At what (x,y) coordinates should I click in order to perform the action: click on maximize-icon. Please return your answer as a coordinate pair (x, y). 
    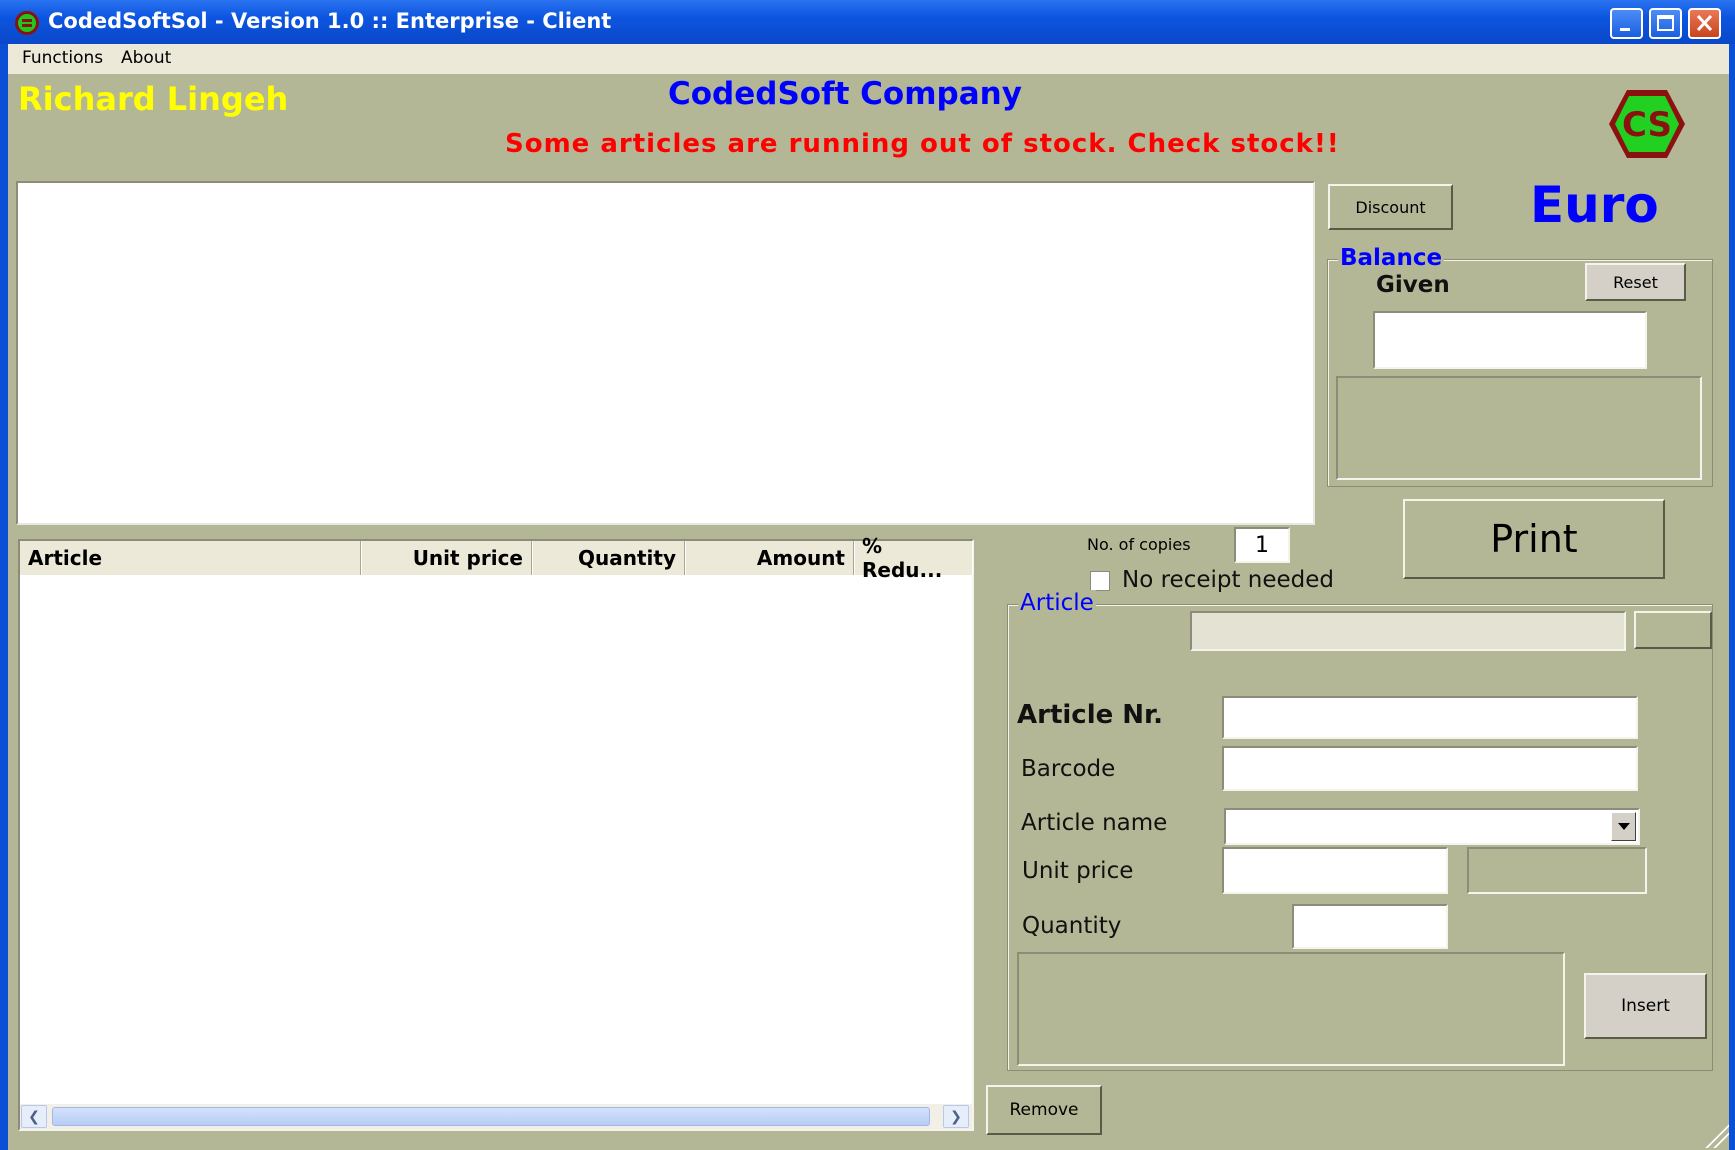
    Looking at the image, I should click on (1665, 23).